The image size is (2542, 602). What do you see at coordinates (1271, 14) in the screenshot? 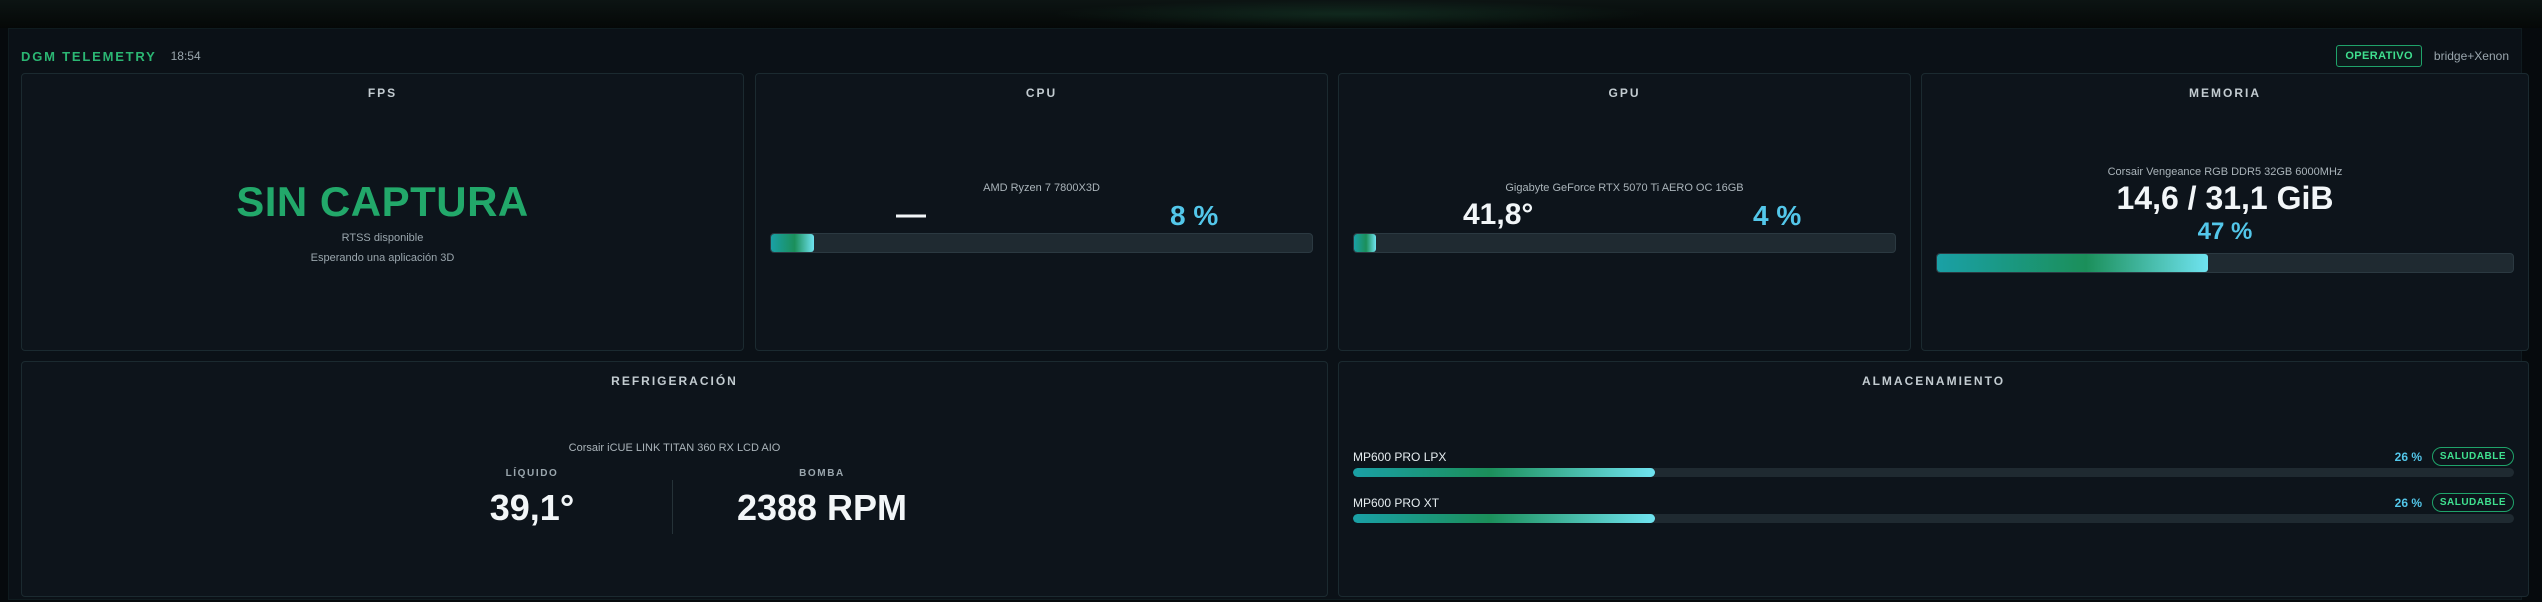
I see `window-top-strip` at bounding box center [1271, 14].